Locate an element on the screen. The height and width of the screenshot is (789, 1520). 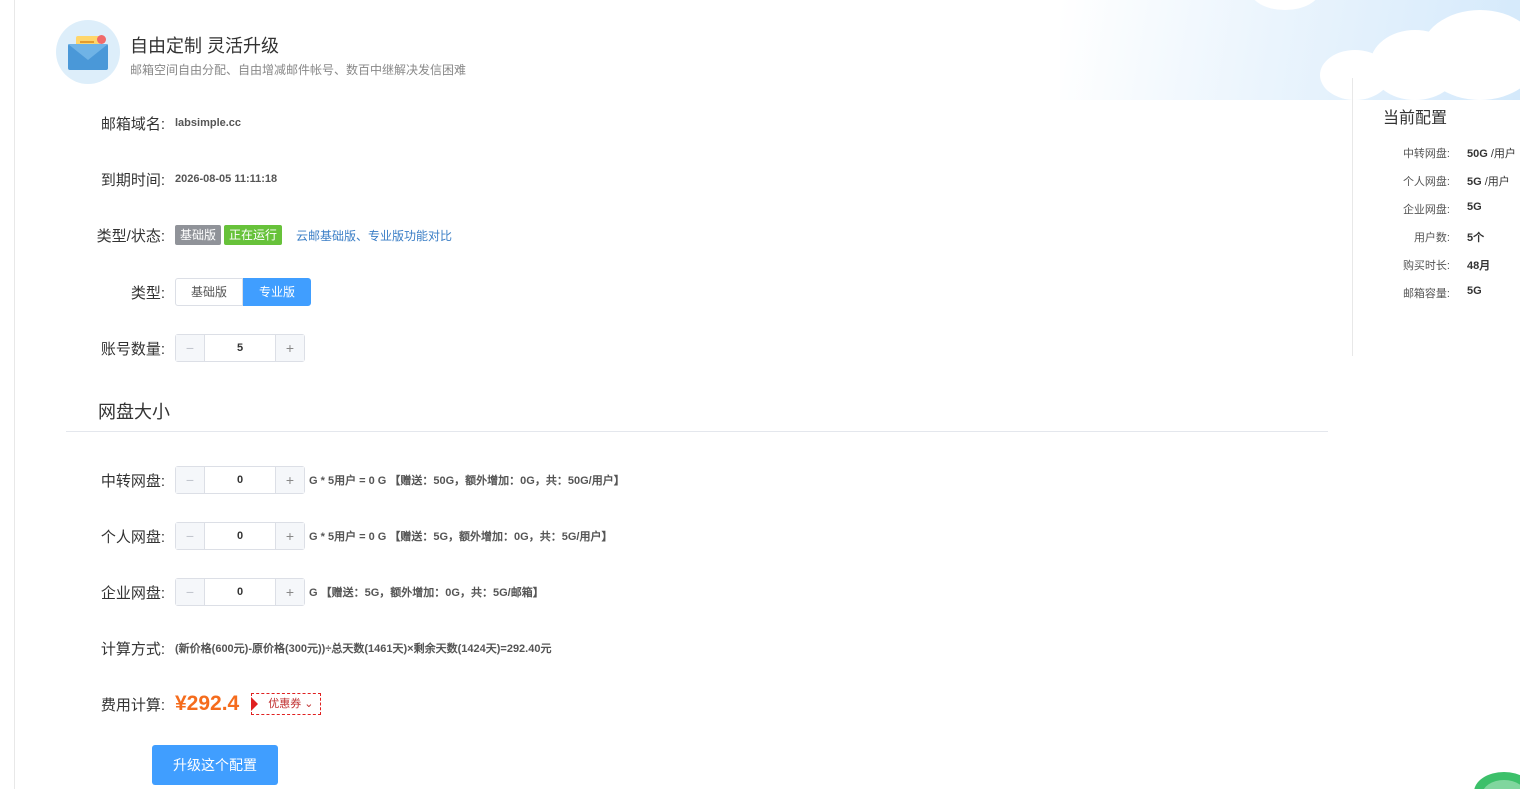
calc-label: 计算方式: is located at coordinates (132, 649).